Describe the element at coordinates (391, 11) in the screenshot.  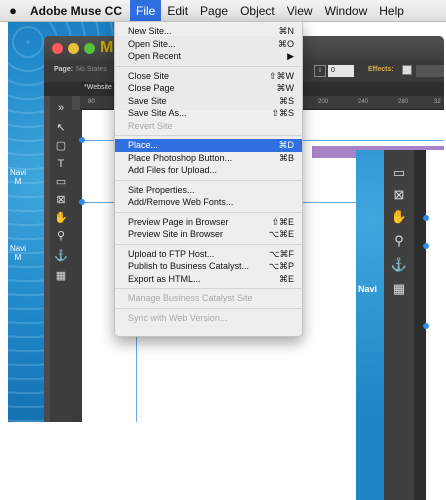
I see `menu-help: Help` at that location.